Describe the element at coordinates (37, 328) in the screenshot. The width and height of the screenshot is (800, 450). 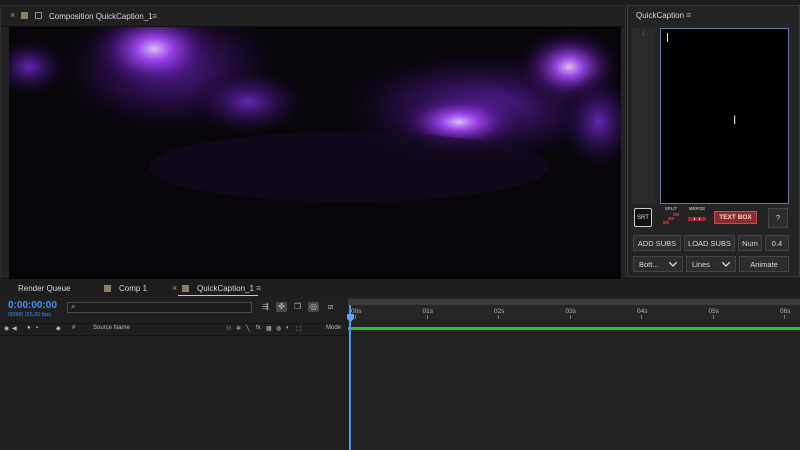
I see `lock-column-icon: ▪` at that location.